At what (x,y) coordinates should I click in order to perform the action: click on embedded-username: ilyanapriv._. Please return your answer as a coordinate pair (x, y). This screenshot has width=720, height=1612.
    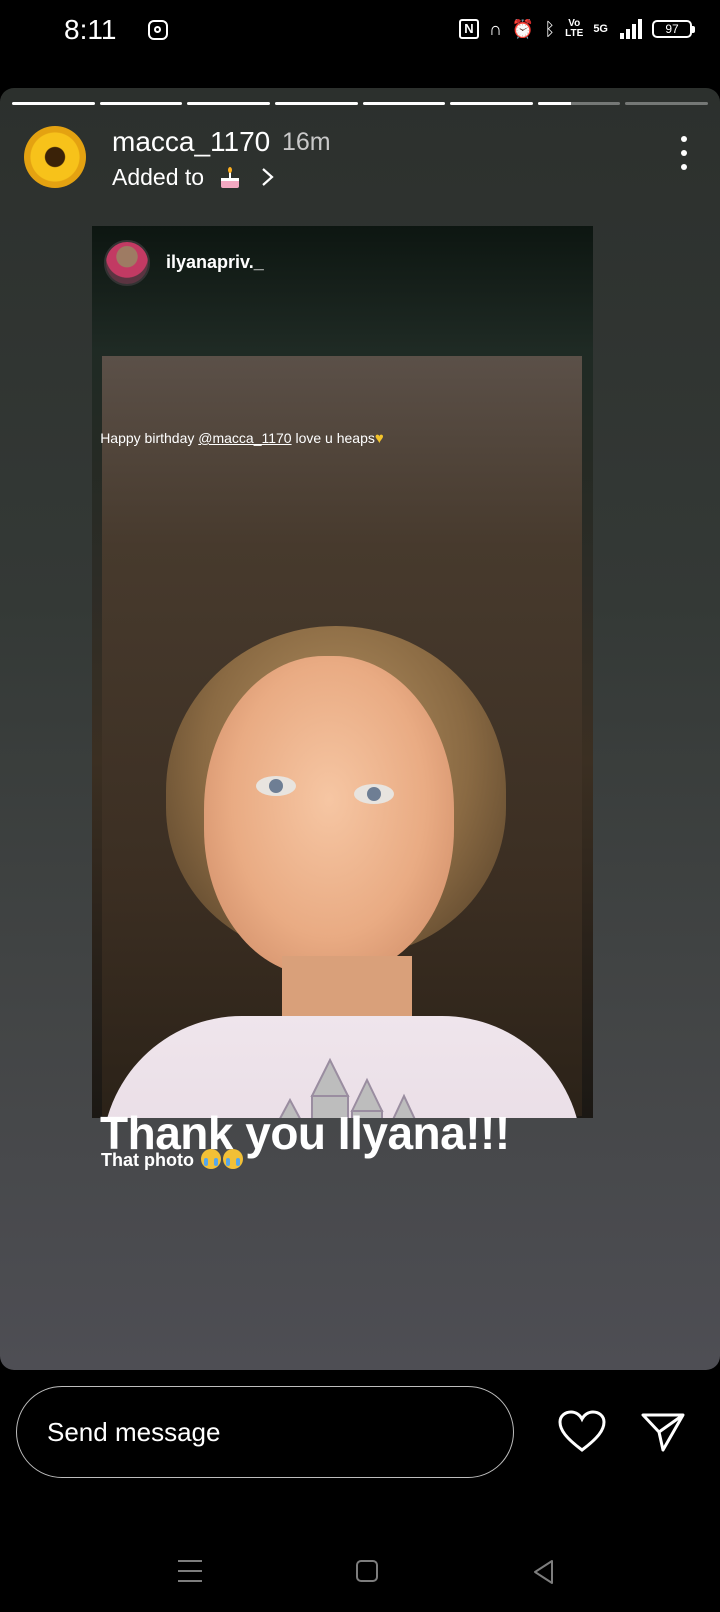
    Looking at the image, I should click on (215, 262).